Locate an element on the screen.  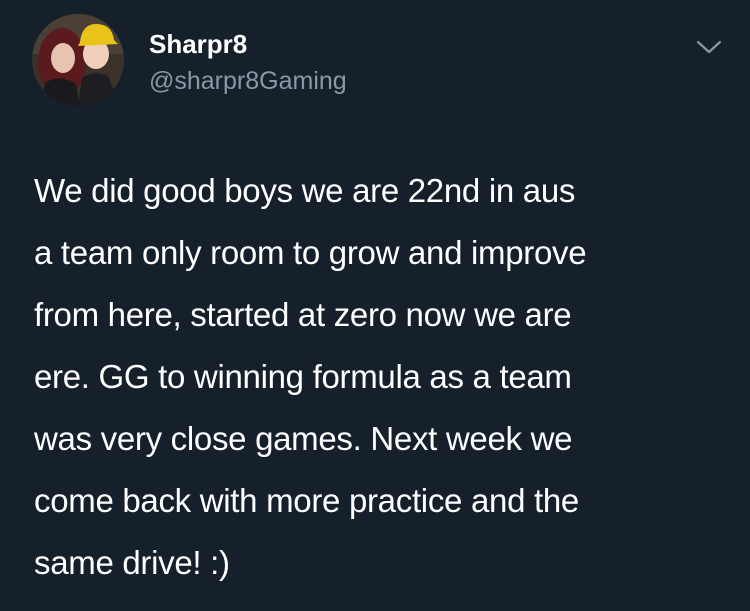
avatar is located at coordinates (78, 60).